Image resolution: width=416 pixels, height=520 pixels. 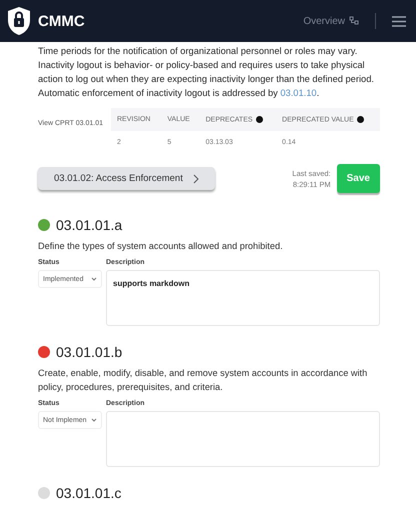 I want to click on requirement-id: 03.01.01.c, so click(x=89, y=493).